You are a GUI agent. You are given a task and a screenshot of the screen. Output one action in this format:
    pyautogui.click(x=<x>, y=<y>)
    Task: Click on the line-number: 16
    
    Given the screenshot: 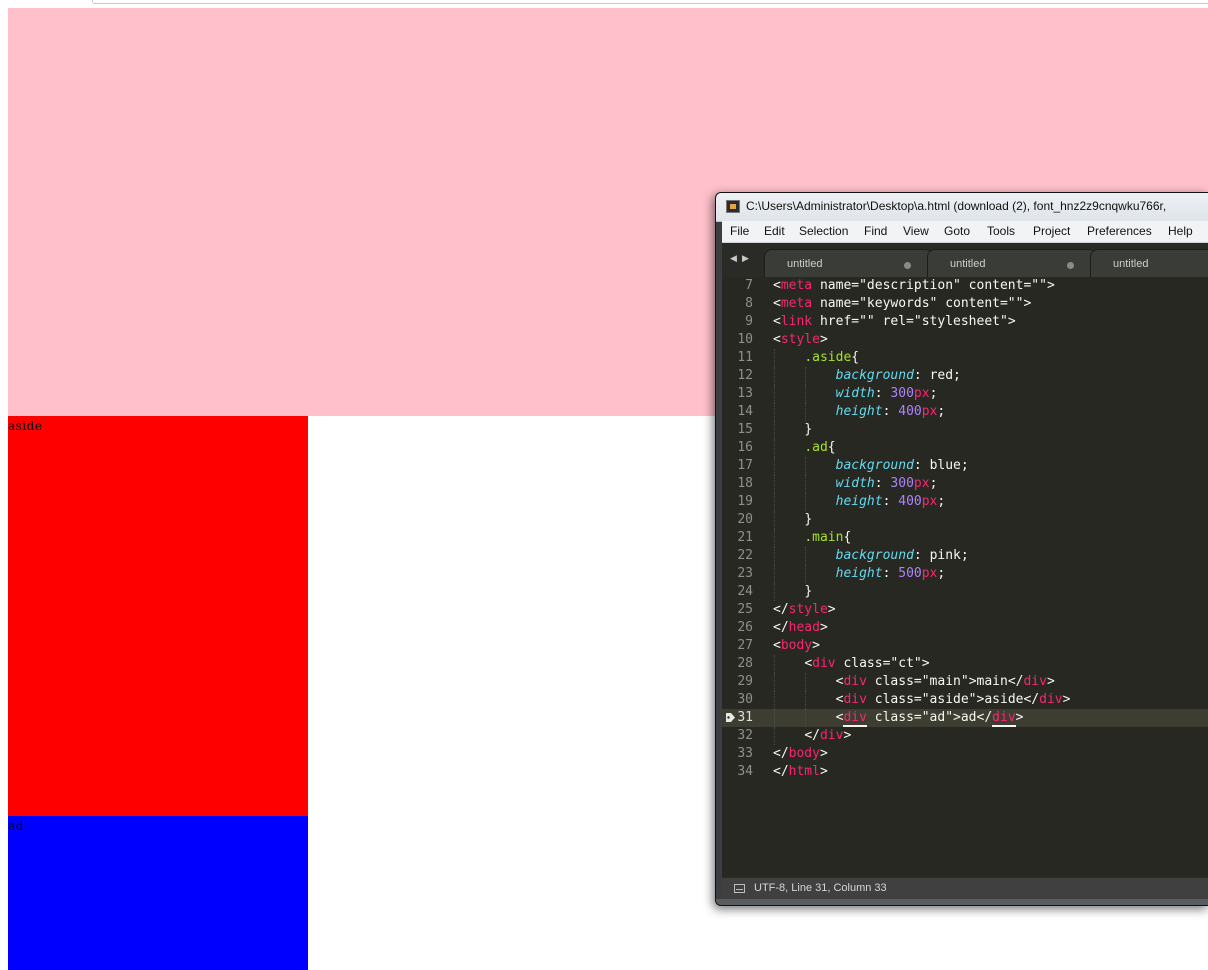 What is the action you would take?
    pyautogui.click(x=745, y=447)
    